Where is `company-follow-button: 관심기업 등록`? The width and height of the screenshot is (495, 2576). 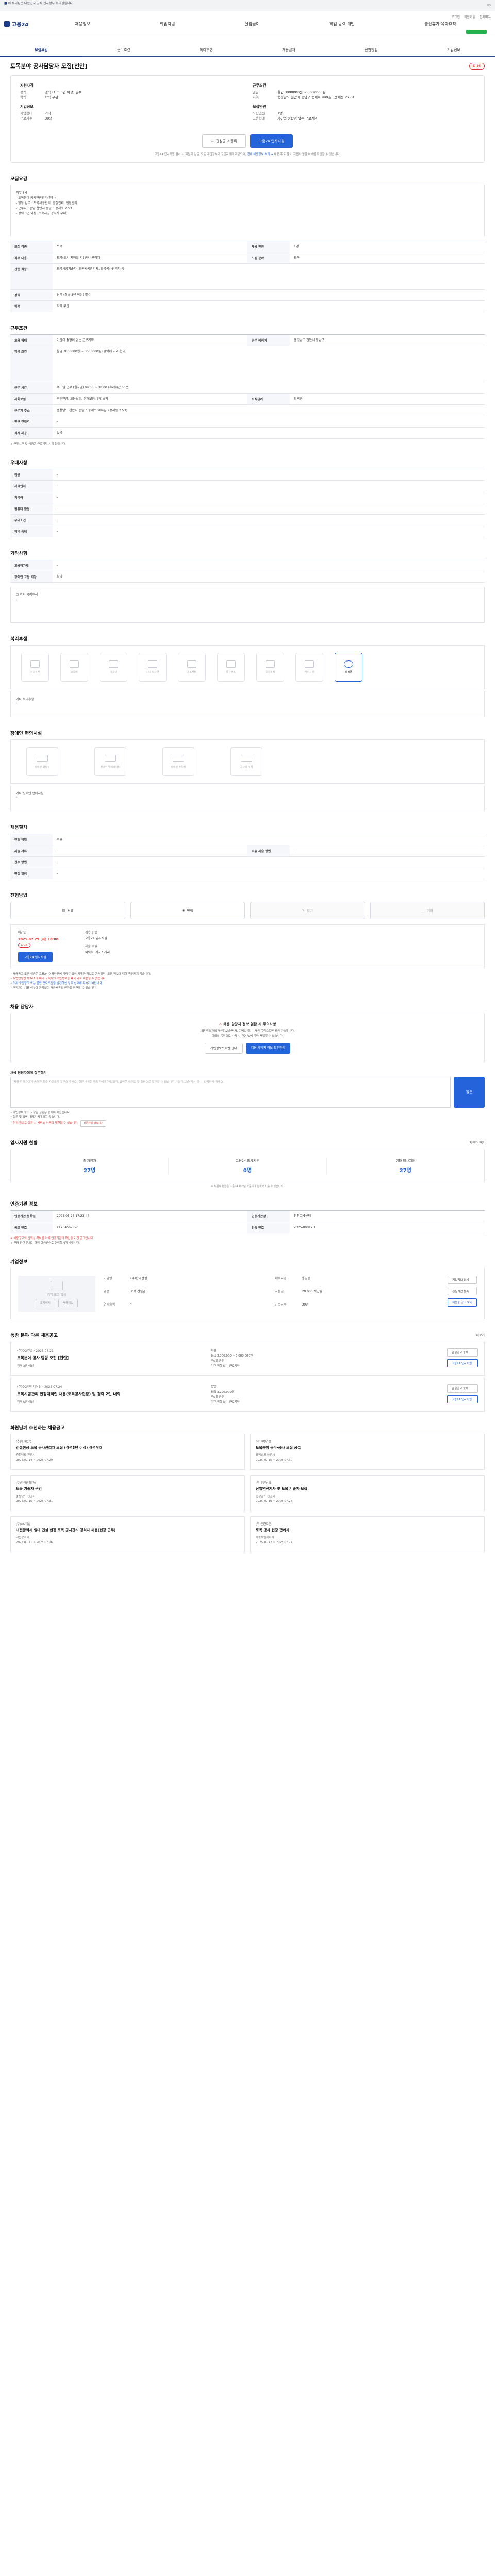 company-follow-button: 관심기업 등록 is located at coordinates (462, 1291).